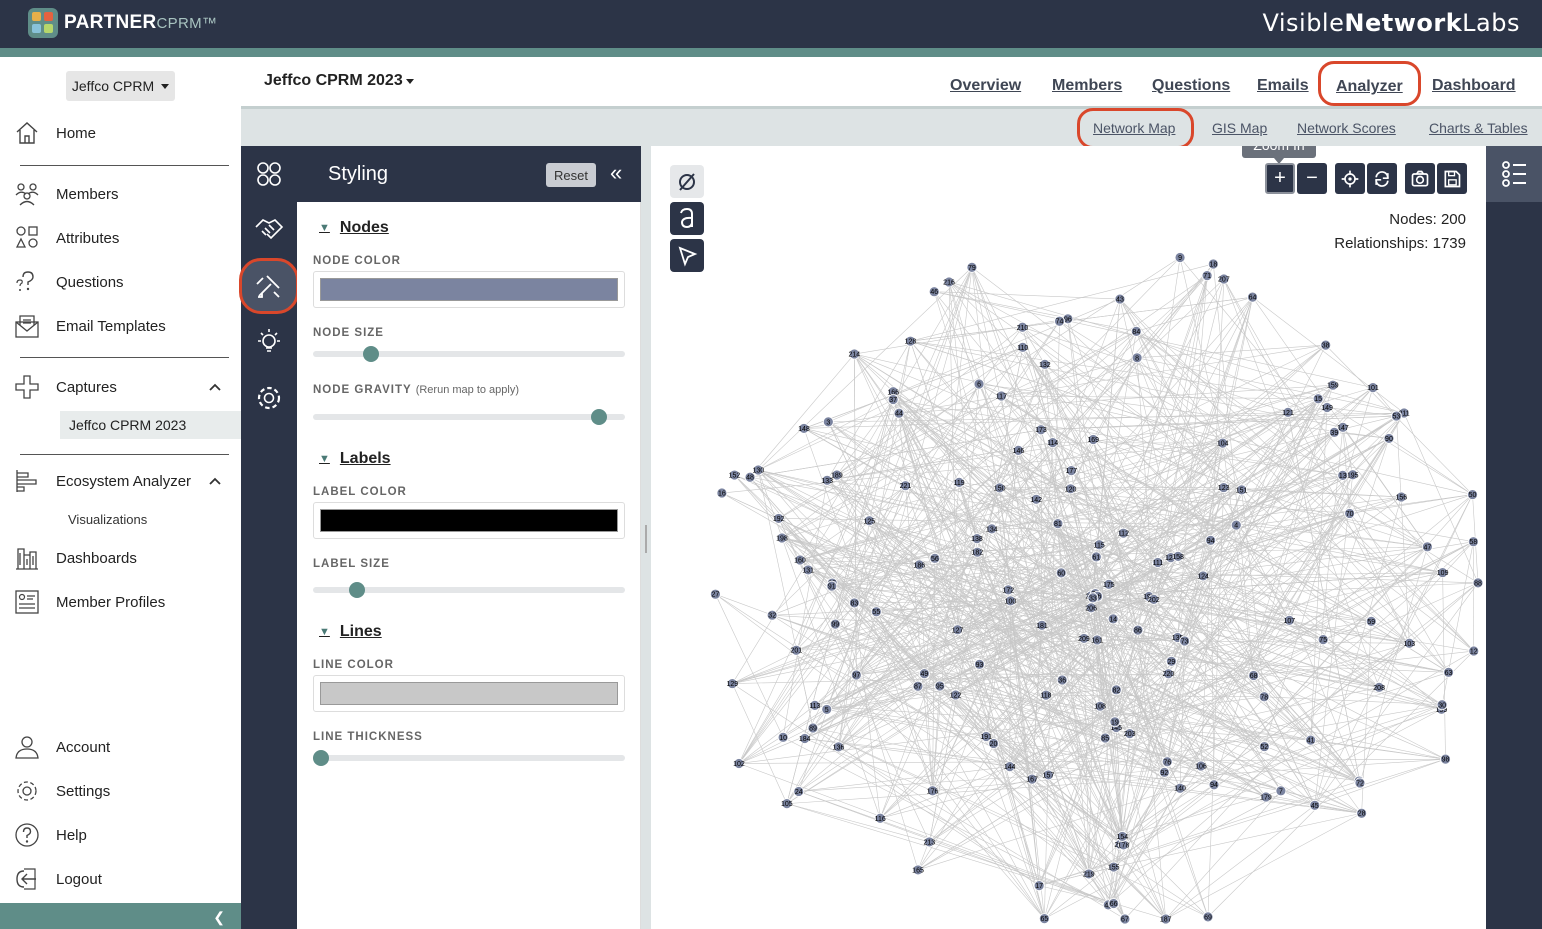  Describe the element at coordinates (1044, 919) in the screenshot. I see `network-node: 65` at that location.